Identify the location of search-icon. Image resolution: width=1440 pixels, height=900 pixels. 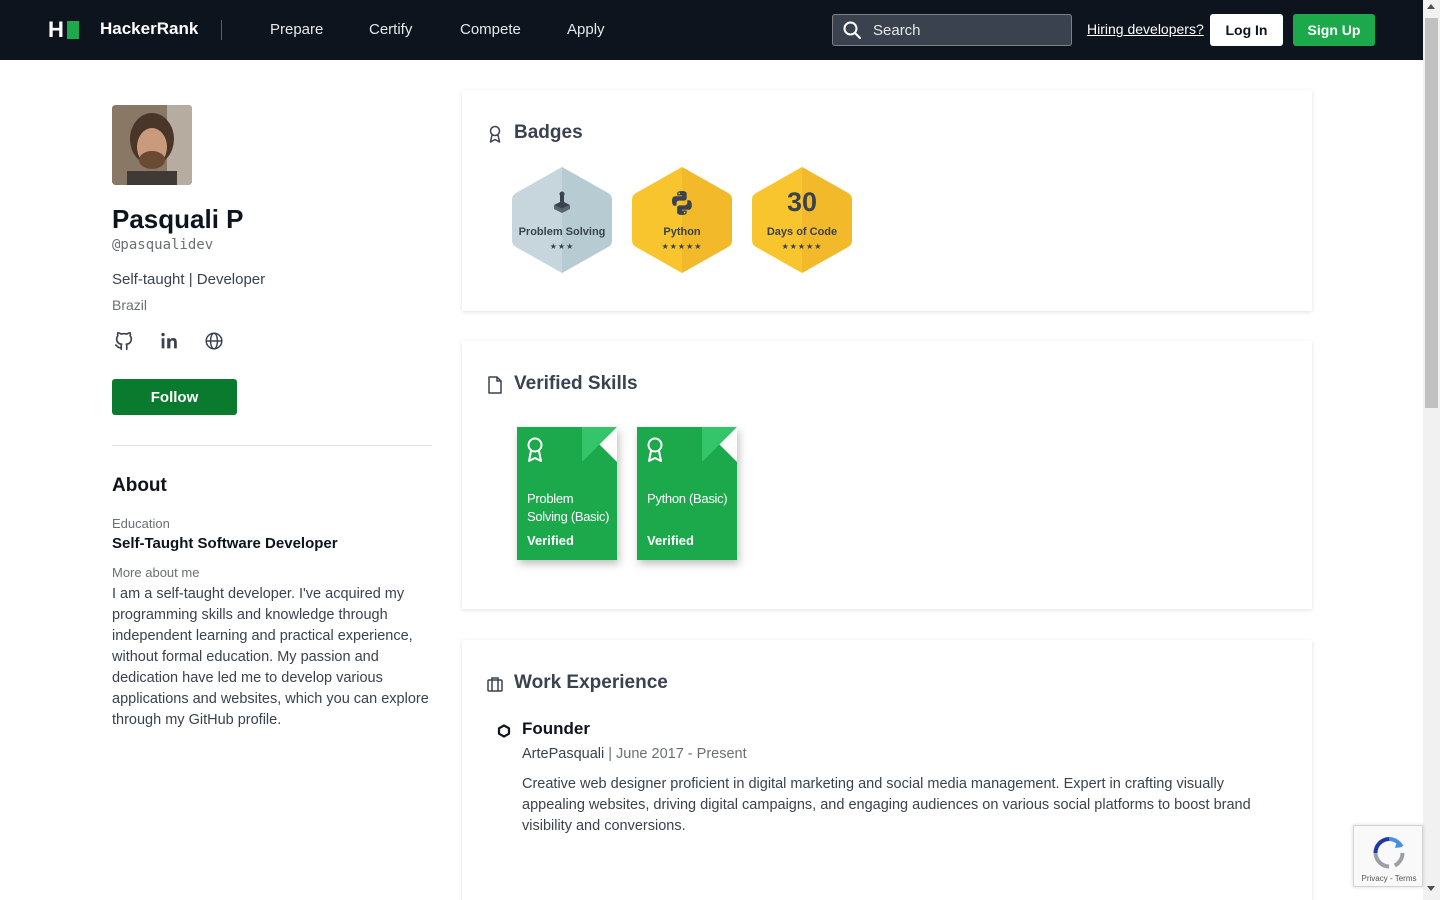
(852, 30).